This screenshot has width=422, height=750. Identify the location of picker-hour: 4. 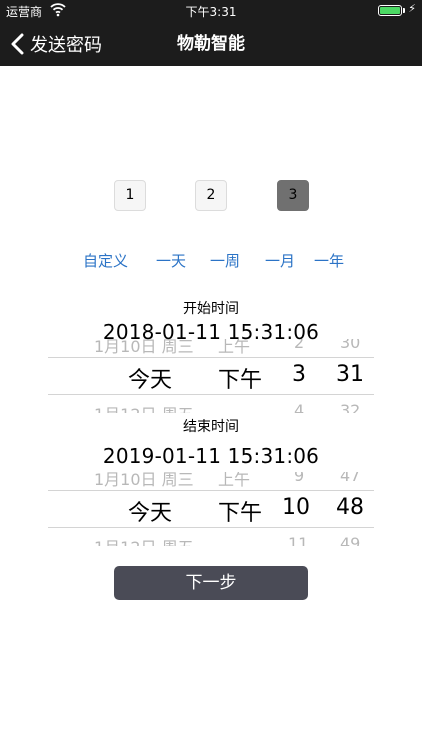
(299, 407).